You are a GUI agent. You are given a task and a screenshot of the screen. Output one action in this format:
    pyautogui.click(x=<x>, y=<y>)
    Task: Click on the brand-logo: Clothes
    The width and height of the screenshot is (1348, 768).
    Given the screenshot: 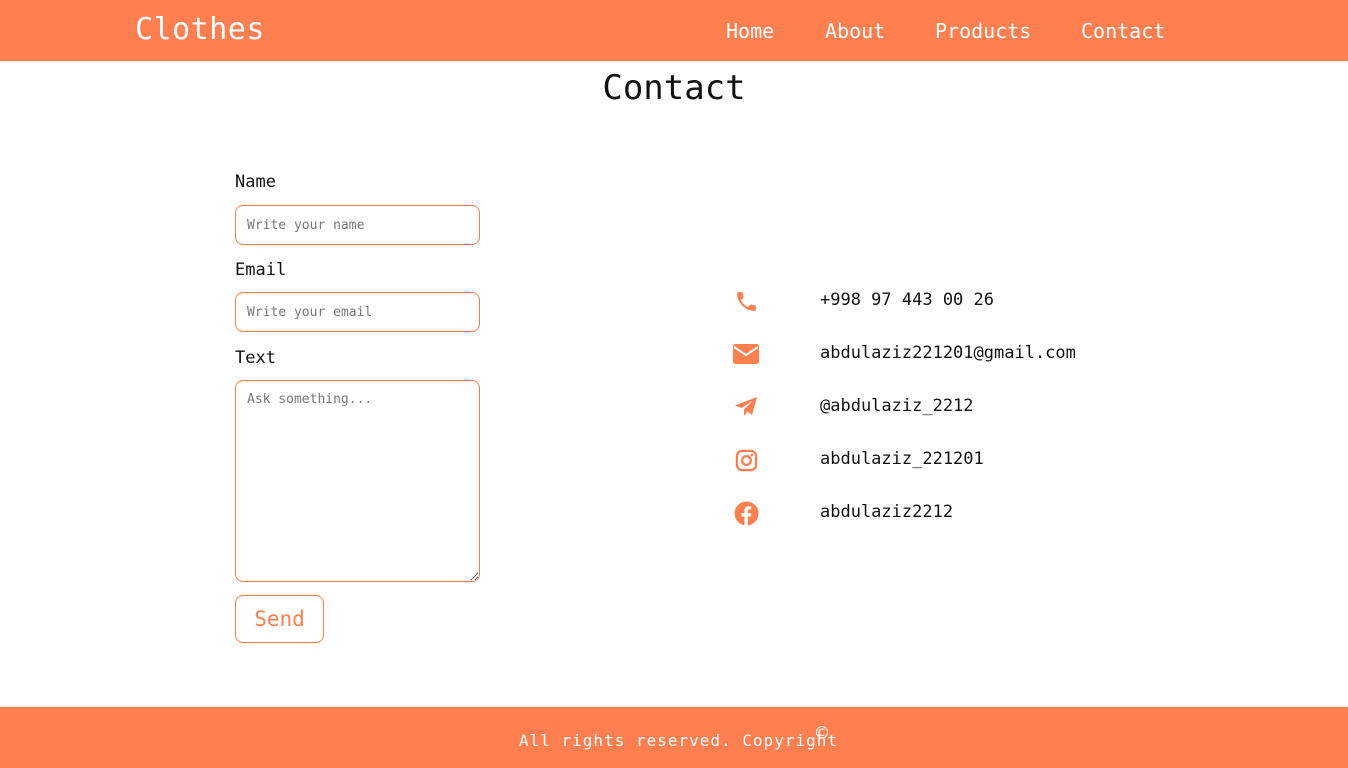 What is the action you would take?
    pyautogui.click(x=200, y=29)
    